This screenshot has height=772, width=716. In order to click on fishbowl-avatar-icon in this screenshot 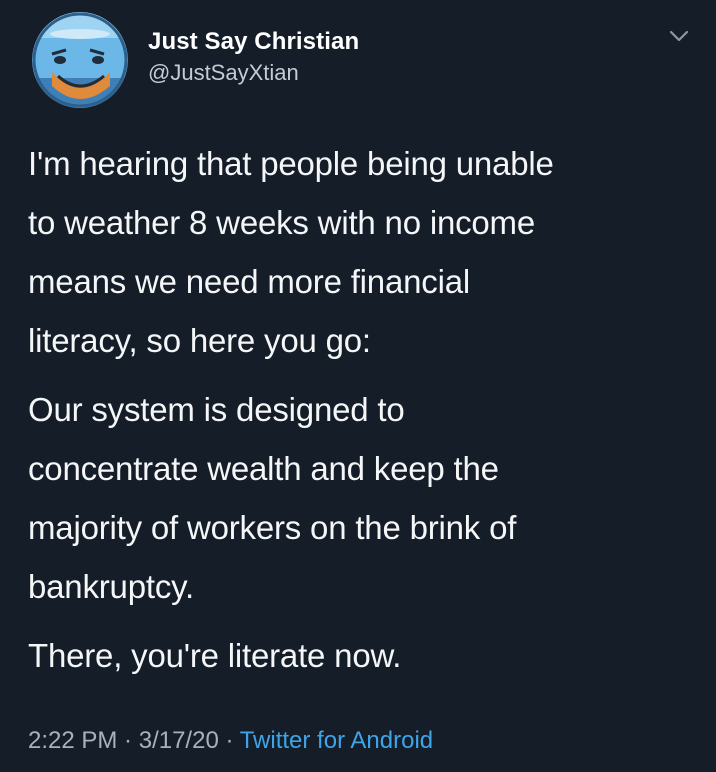, I will do `click(80, 60)`.